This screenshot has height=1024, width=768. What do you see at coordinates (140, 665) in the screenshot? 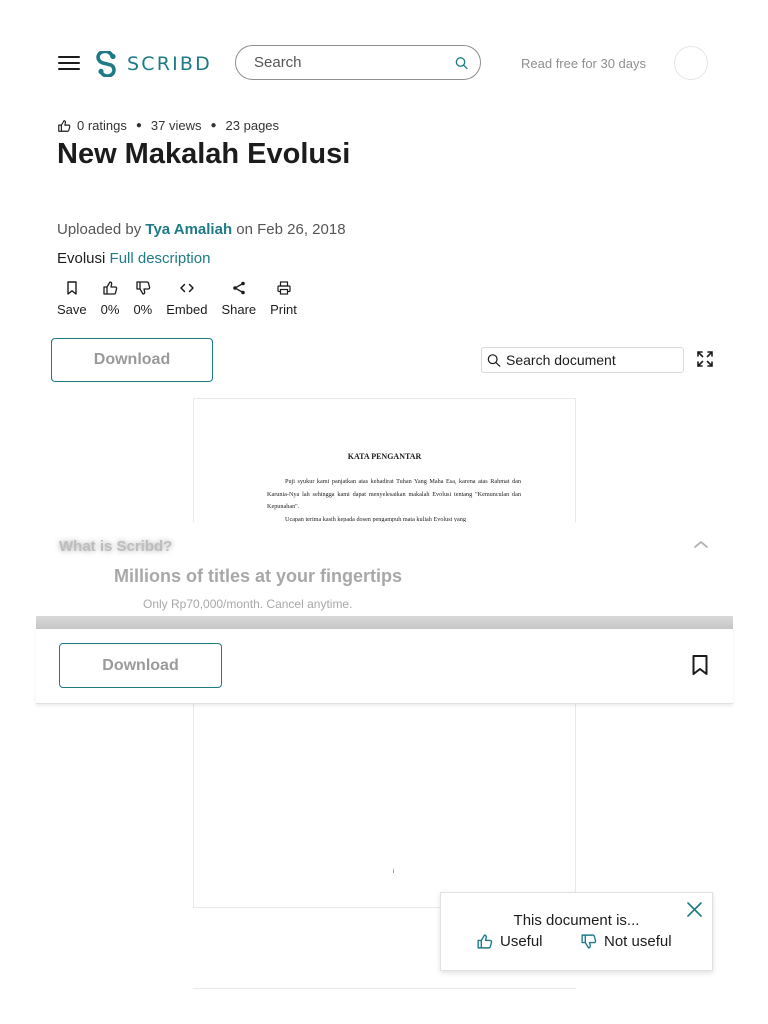
I see `sticky-download-button: Download` at bounding box center [140, 665].